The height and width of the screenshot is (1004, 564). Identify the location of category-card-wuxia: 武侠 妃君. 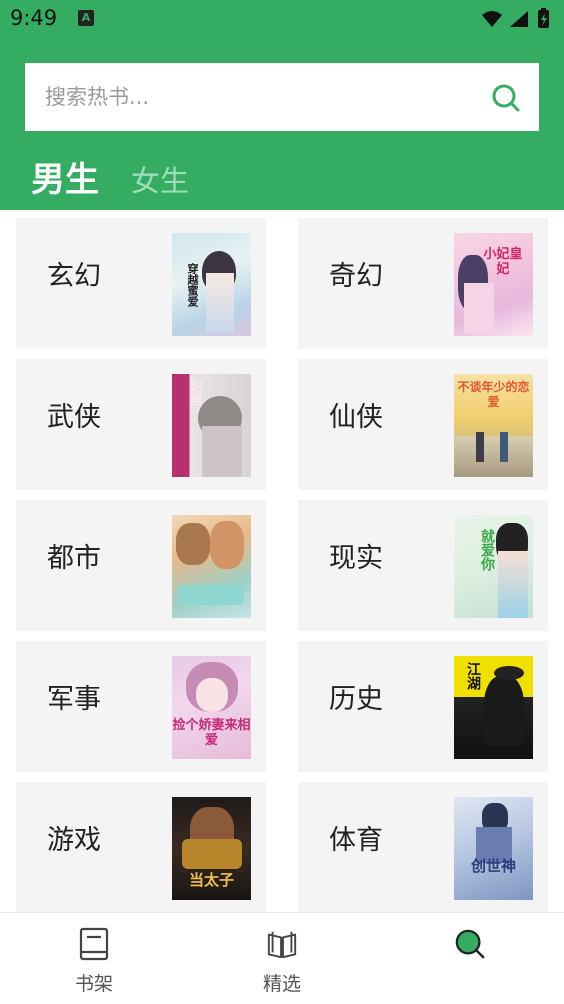
(141, 424).